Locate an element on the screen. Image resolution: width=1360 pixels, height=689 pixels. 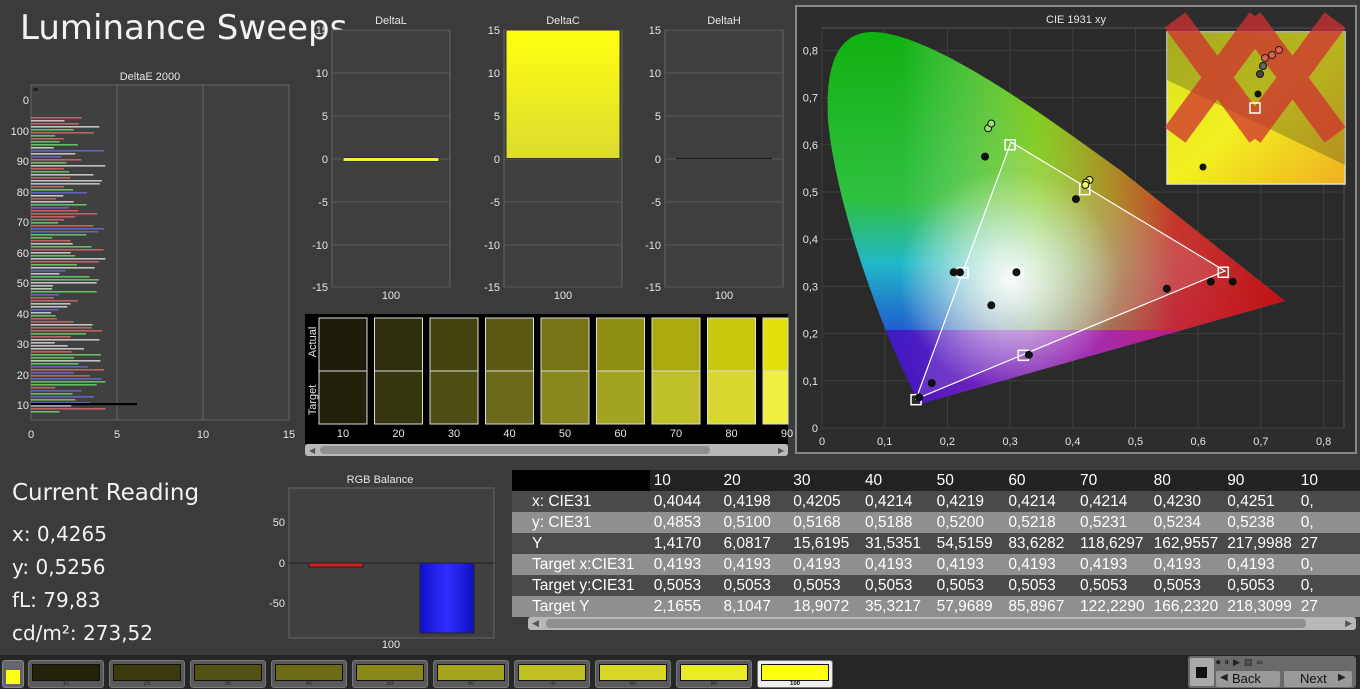
play-icon: ▶ is located at coordinates (1236, 663).